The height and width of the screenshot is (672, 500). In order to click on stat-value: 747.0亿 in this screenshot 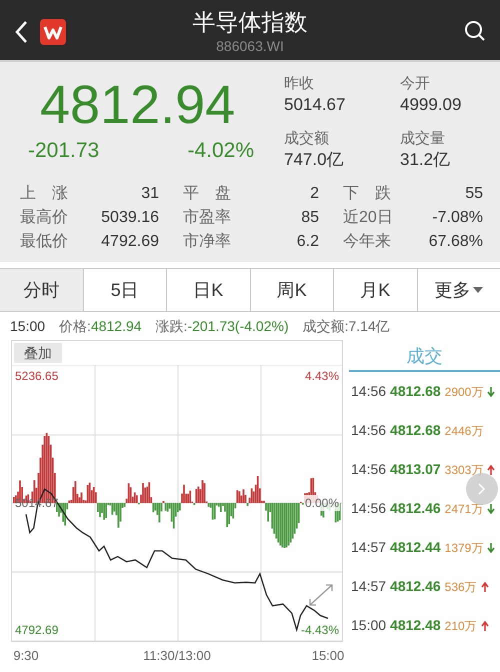, I will do `click(314, 160)`.